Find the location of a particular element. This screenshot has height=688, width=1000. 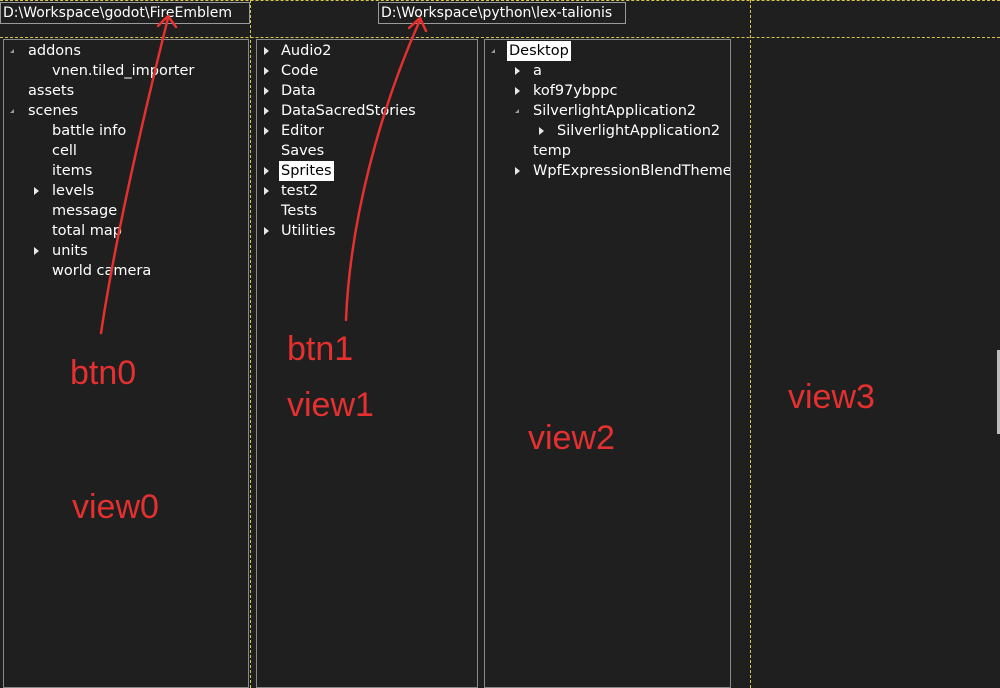

grid-guide-row-split is located at coordinates (500, 37).